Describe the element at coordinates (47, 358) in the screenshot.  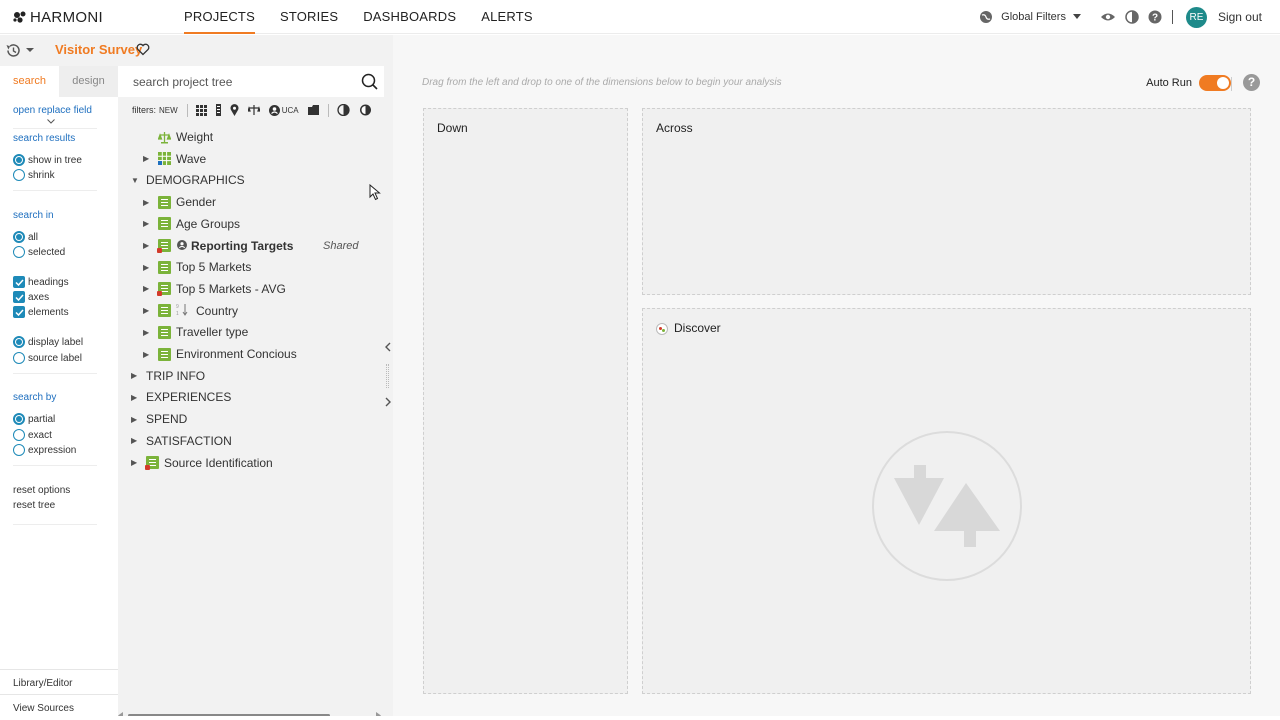
I see `source-label-radio: source label` at that location.